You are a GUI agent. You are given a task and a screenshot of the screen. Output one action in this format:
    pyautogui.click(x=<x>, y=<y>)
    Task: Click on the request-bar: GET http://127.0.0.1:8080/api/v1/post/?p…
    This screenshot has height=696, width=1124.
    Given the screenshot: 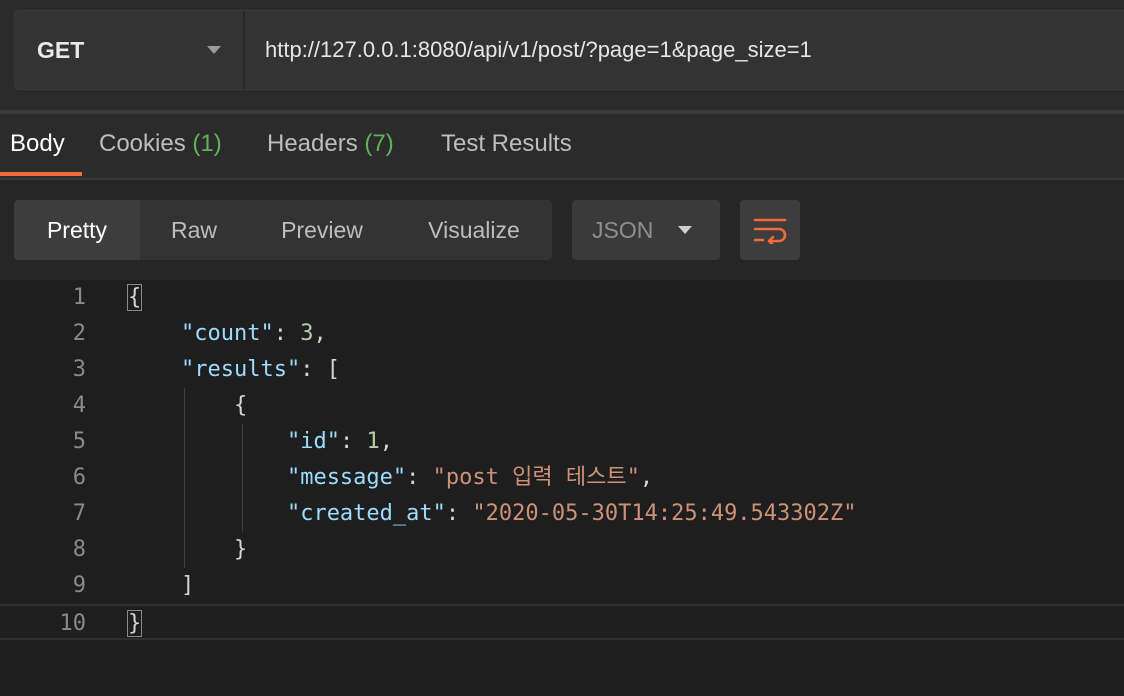 What is the action you would take?
    pyautogui.click(x=569, y=50)
    